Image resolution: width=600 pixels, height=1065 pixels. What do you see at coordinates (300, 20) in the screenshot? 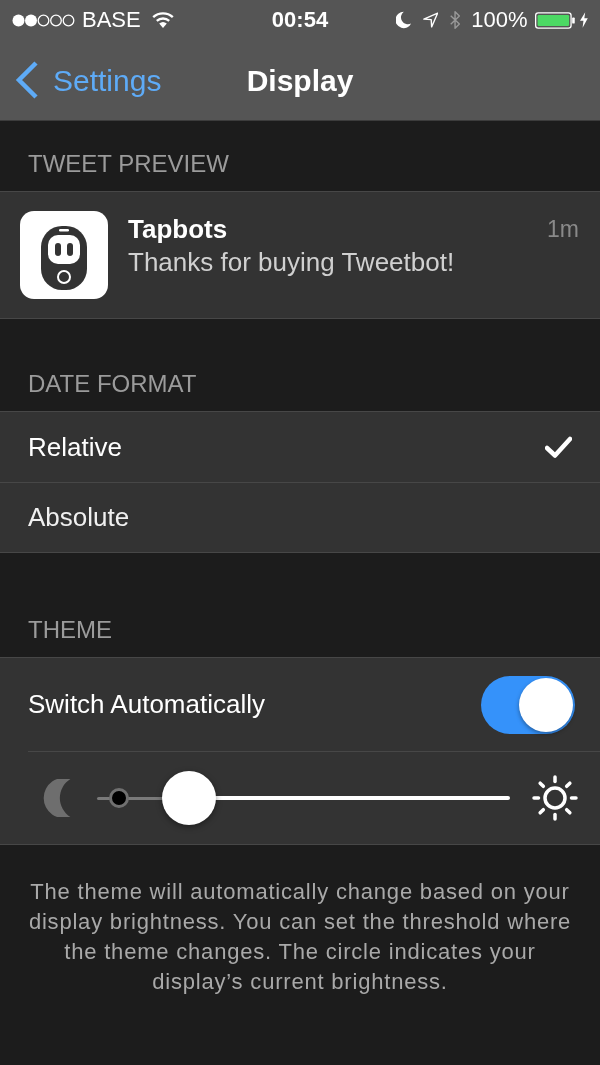
I see `status-time: 00:54` at bounding box center [300, 20].